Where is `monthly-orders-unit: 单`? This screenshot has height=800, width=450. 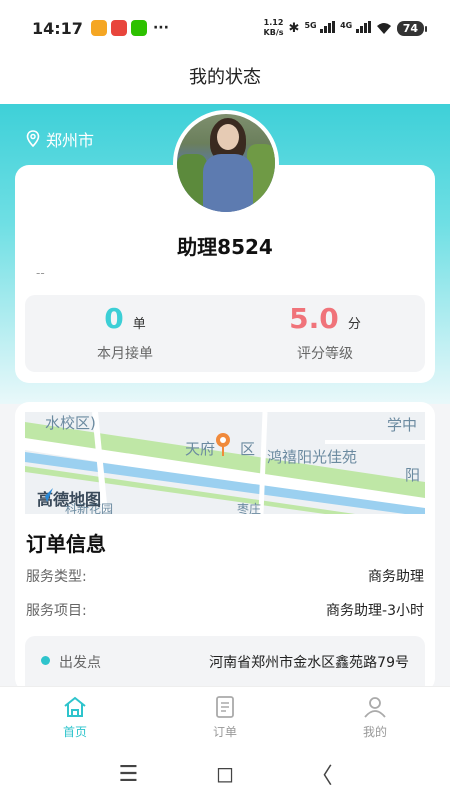
monthly-orders-unit: 单 is located at coordinates (139, 324).